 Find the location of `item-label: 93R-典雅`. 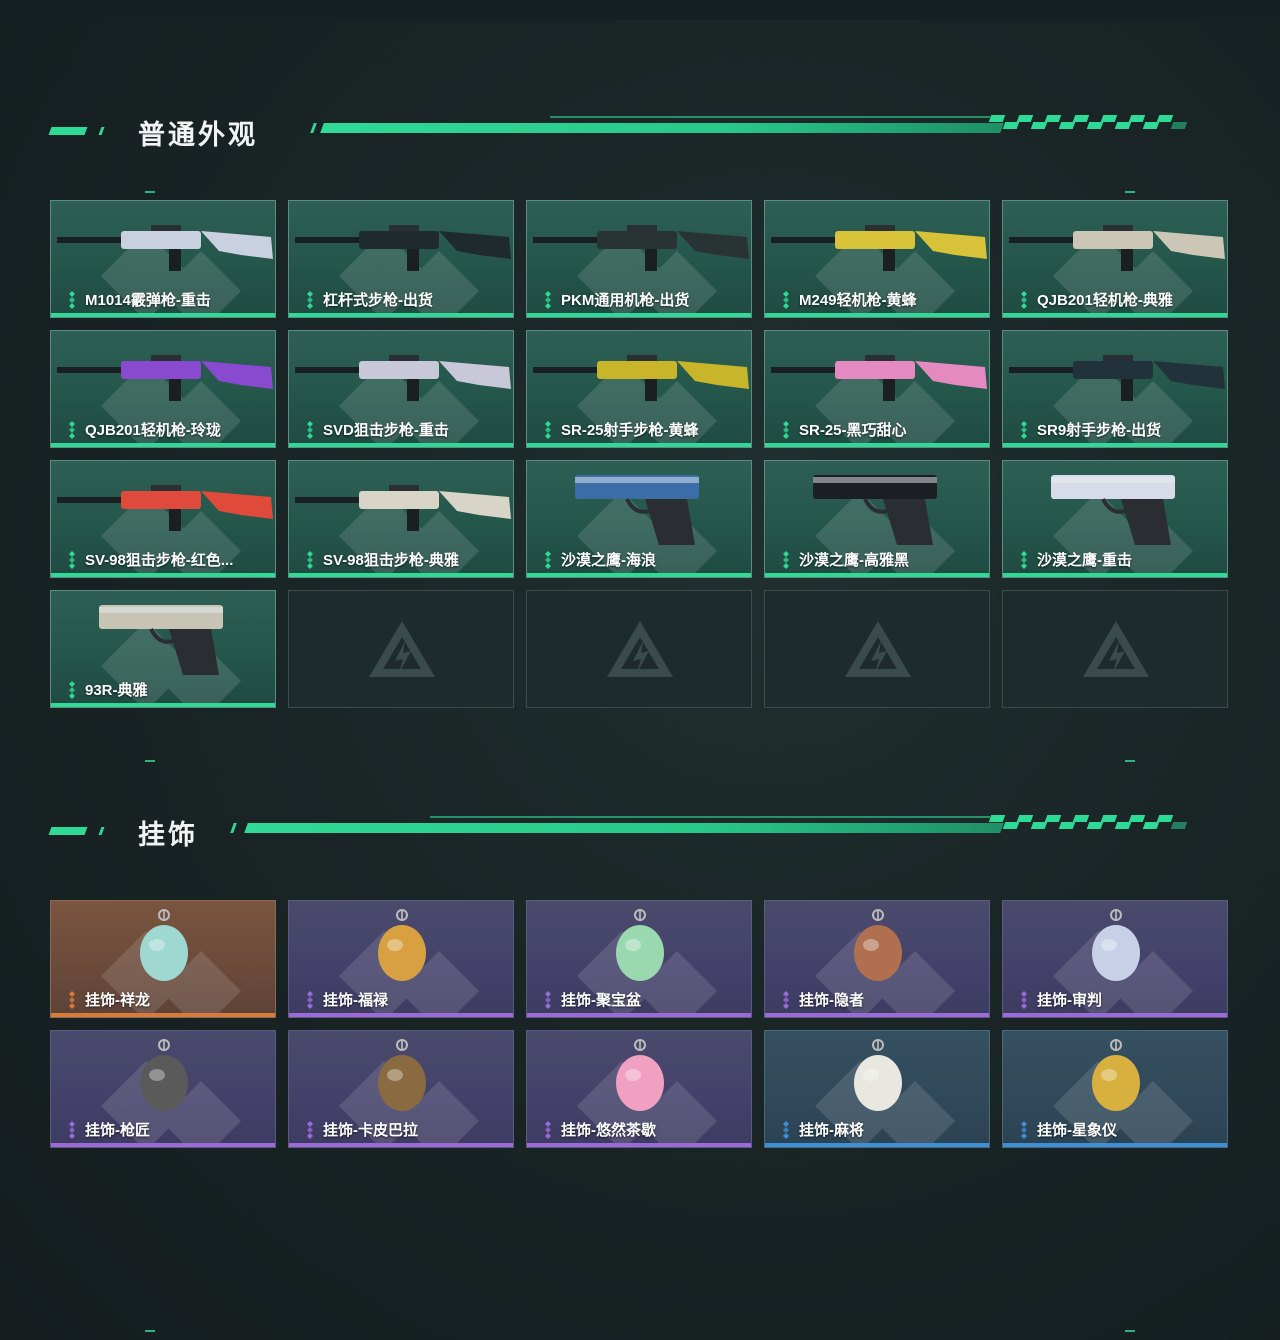

item-label: 93R-典雅 is located at coordinates (116, 690).